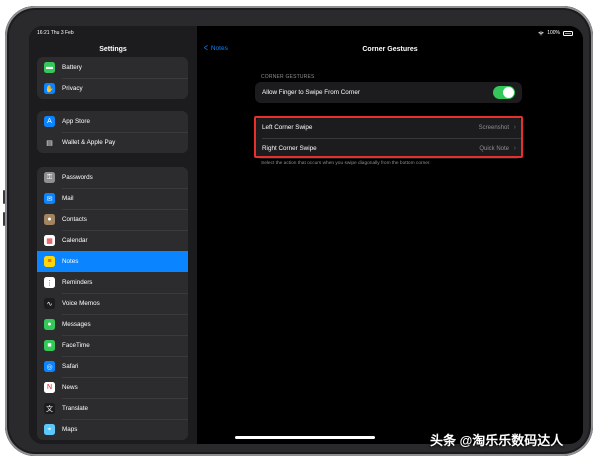  What do you see at coordinates (311, 92) in the screenshot?
I see `allow-swipe-label: Allow Finger to Swipe From Corner` at bounding box center [311, 92].